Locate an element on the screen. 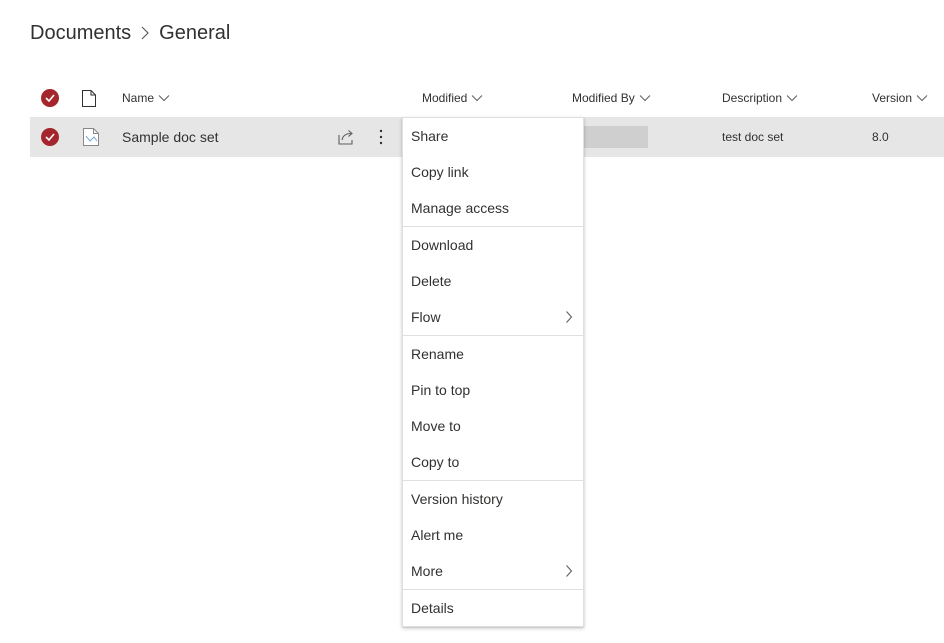  menu-item-label: Copy link is located at coordinates (440, 172).